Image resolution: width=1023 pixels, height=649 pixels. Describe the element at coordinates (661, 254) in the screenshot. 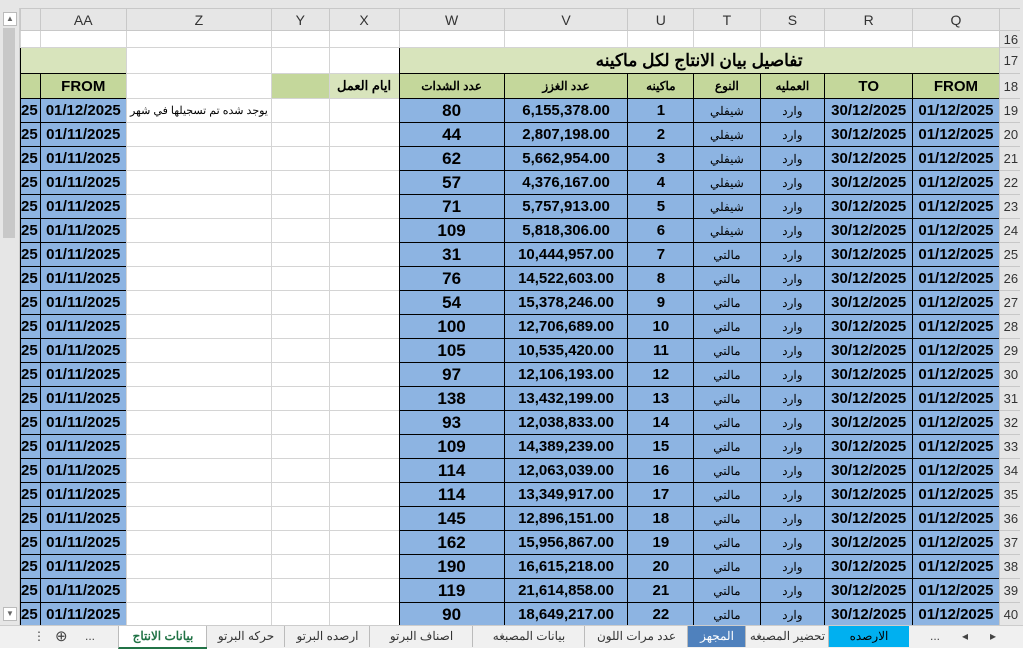

I see `machine-cell: 7` at that location.